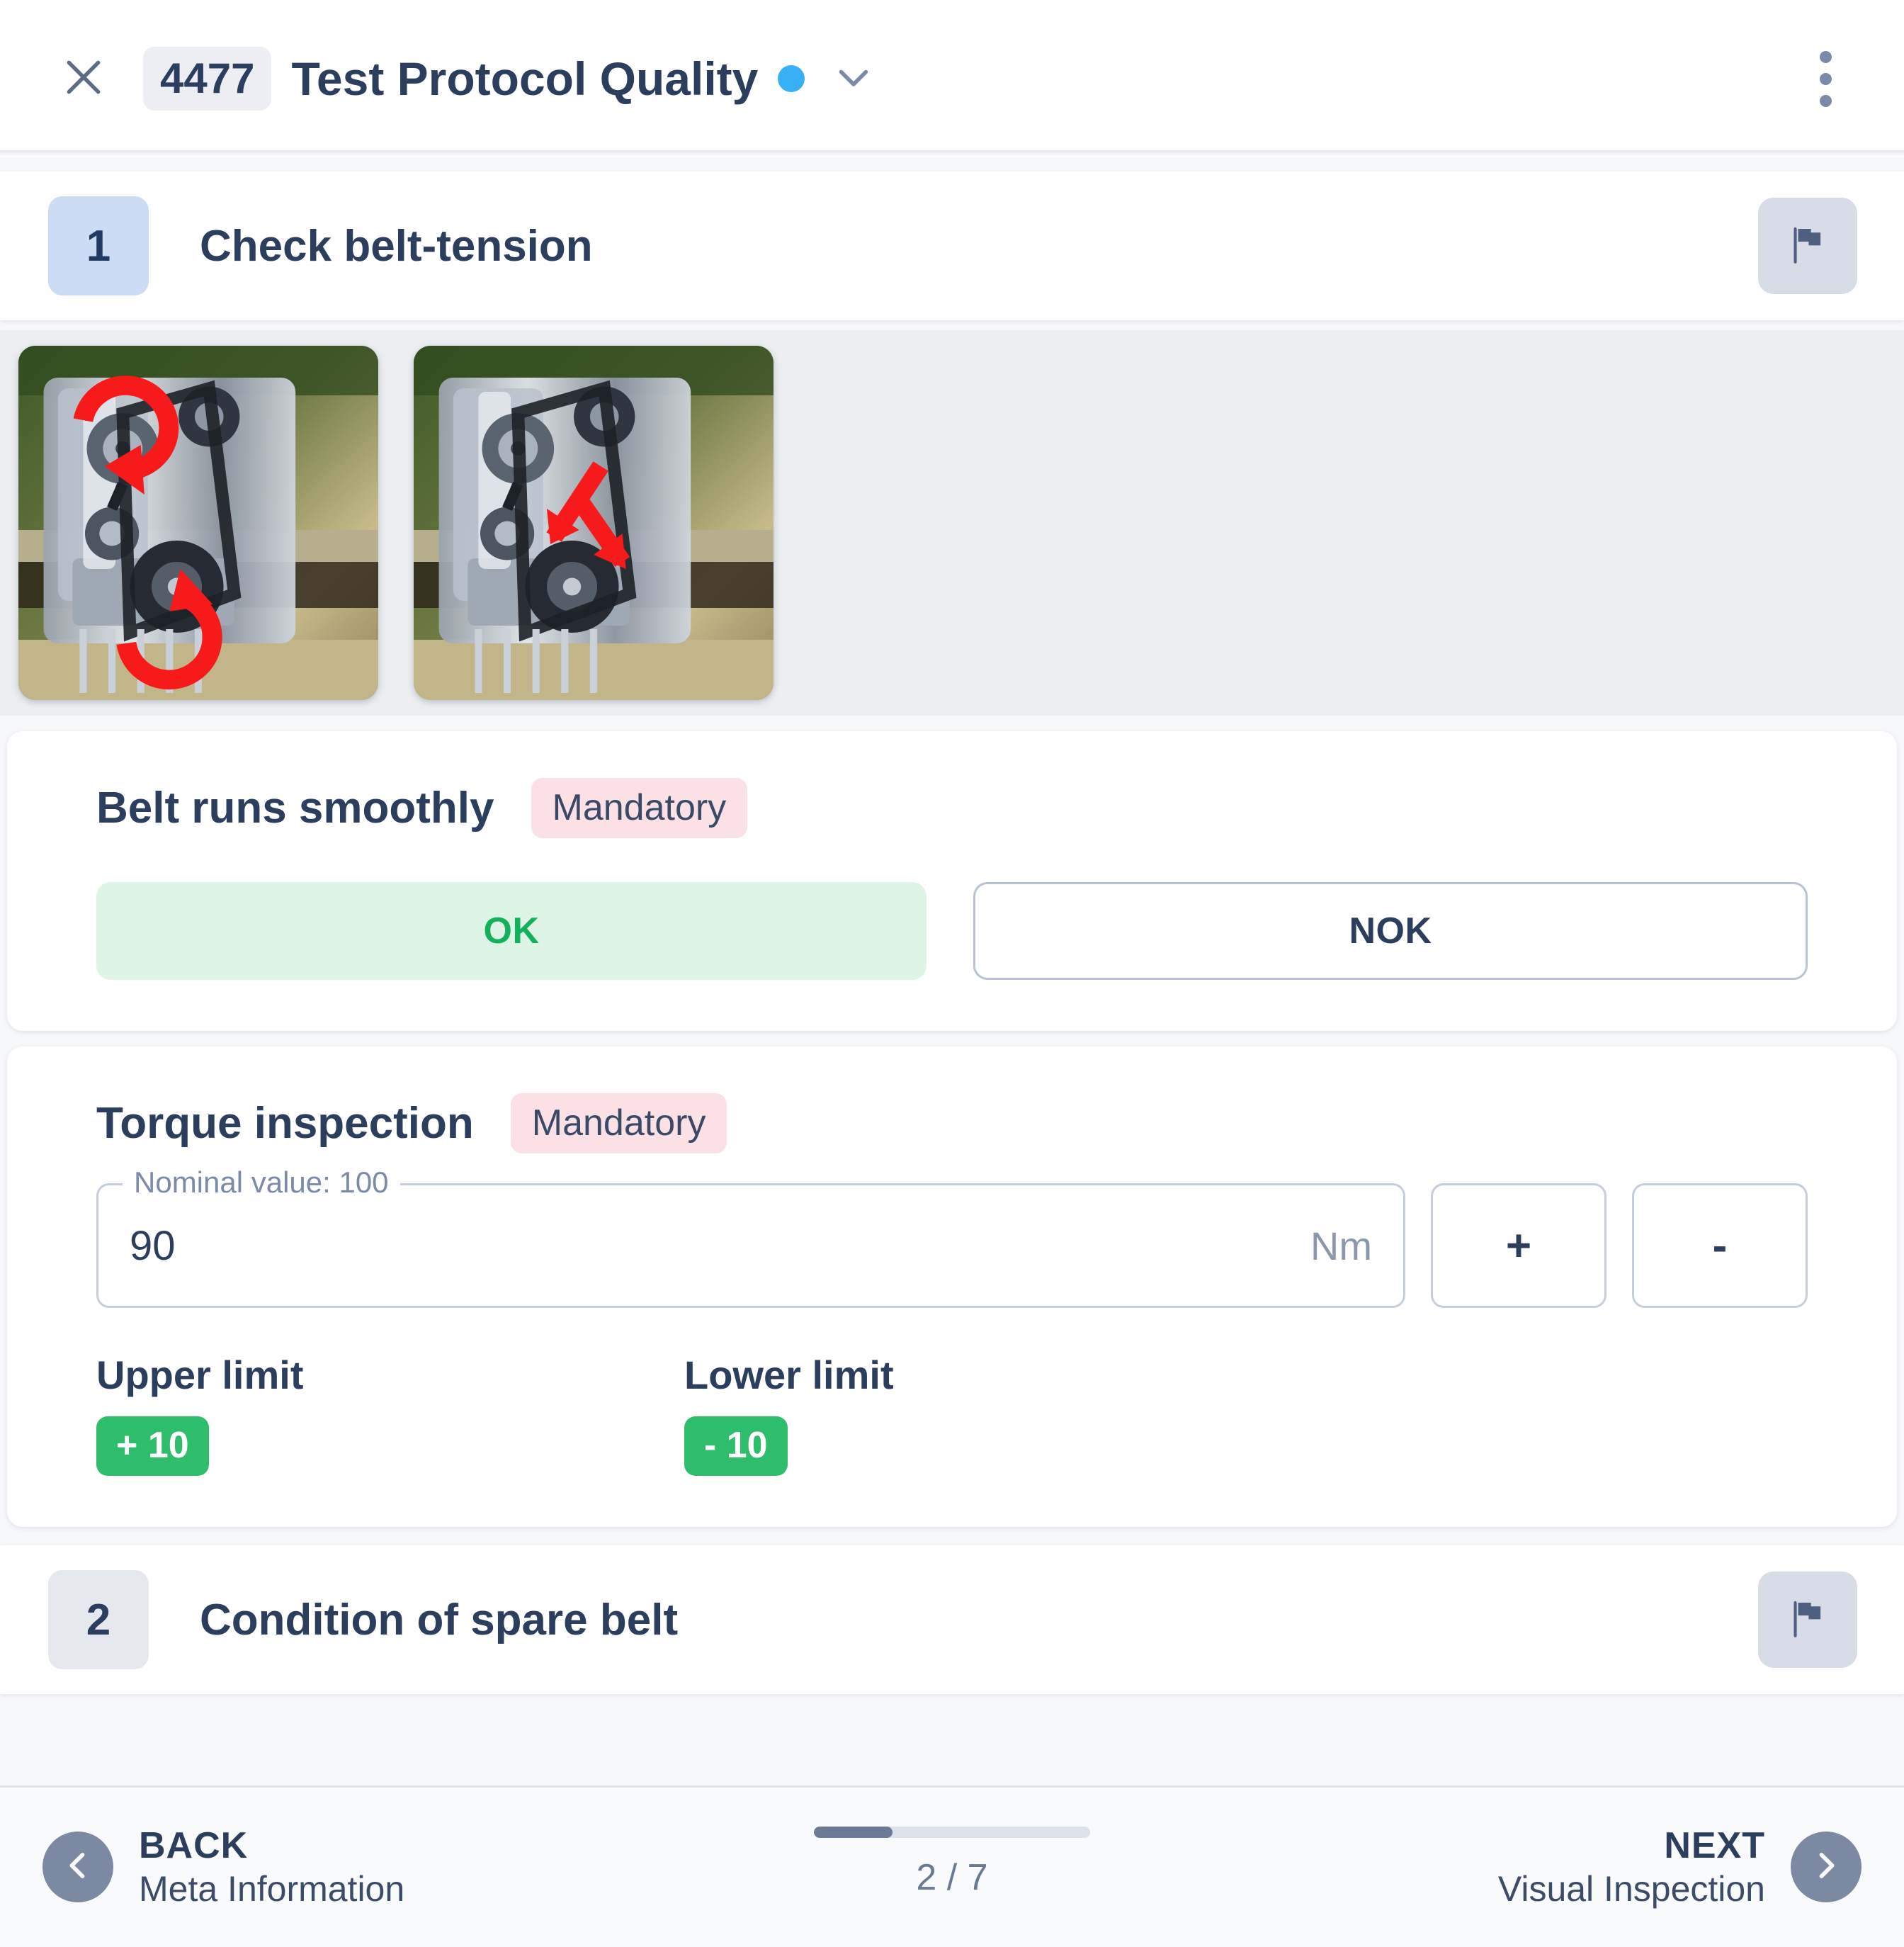 Image resolution: width=1904 pixels, height=1947 pixels. Describe the element at coordinates (440, 1619) in the screenshot. I see `step-title: Condition of spare belt` at that location.